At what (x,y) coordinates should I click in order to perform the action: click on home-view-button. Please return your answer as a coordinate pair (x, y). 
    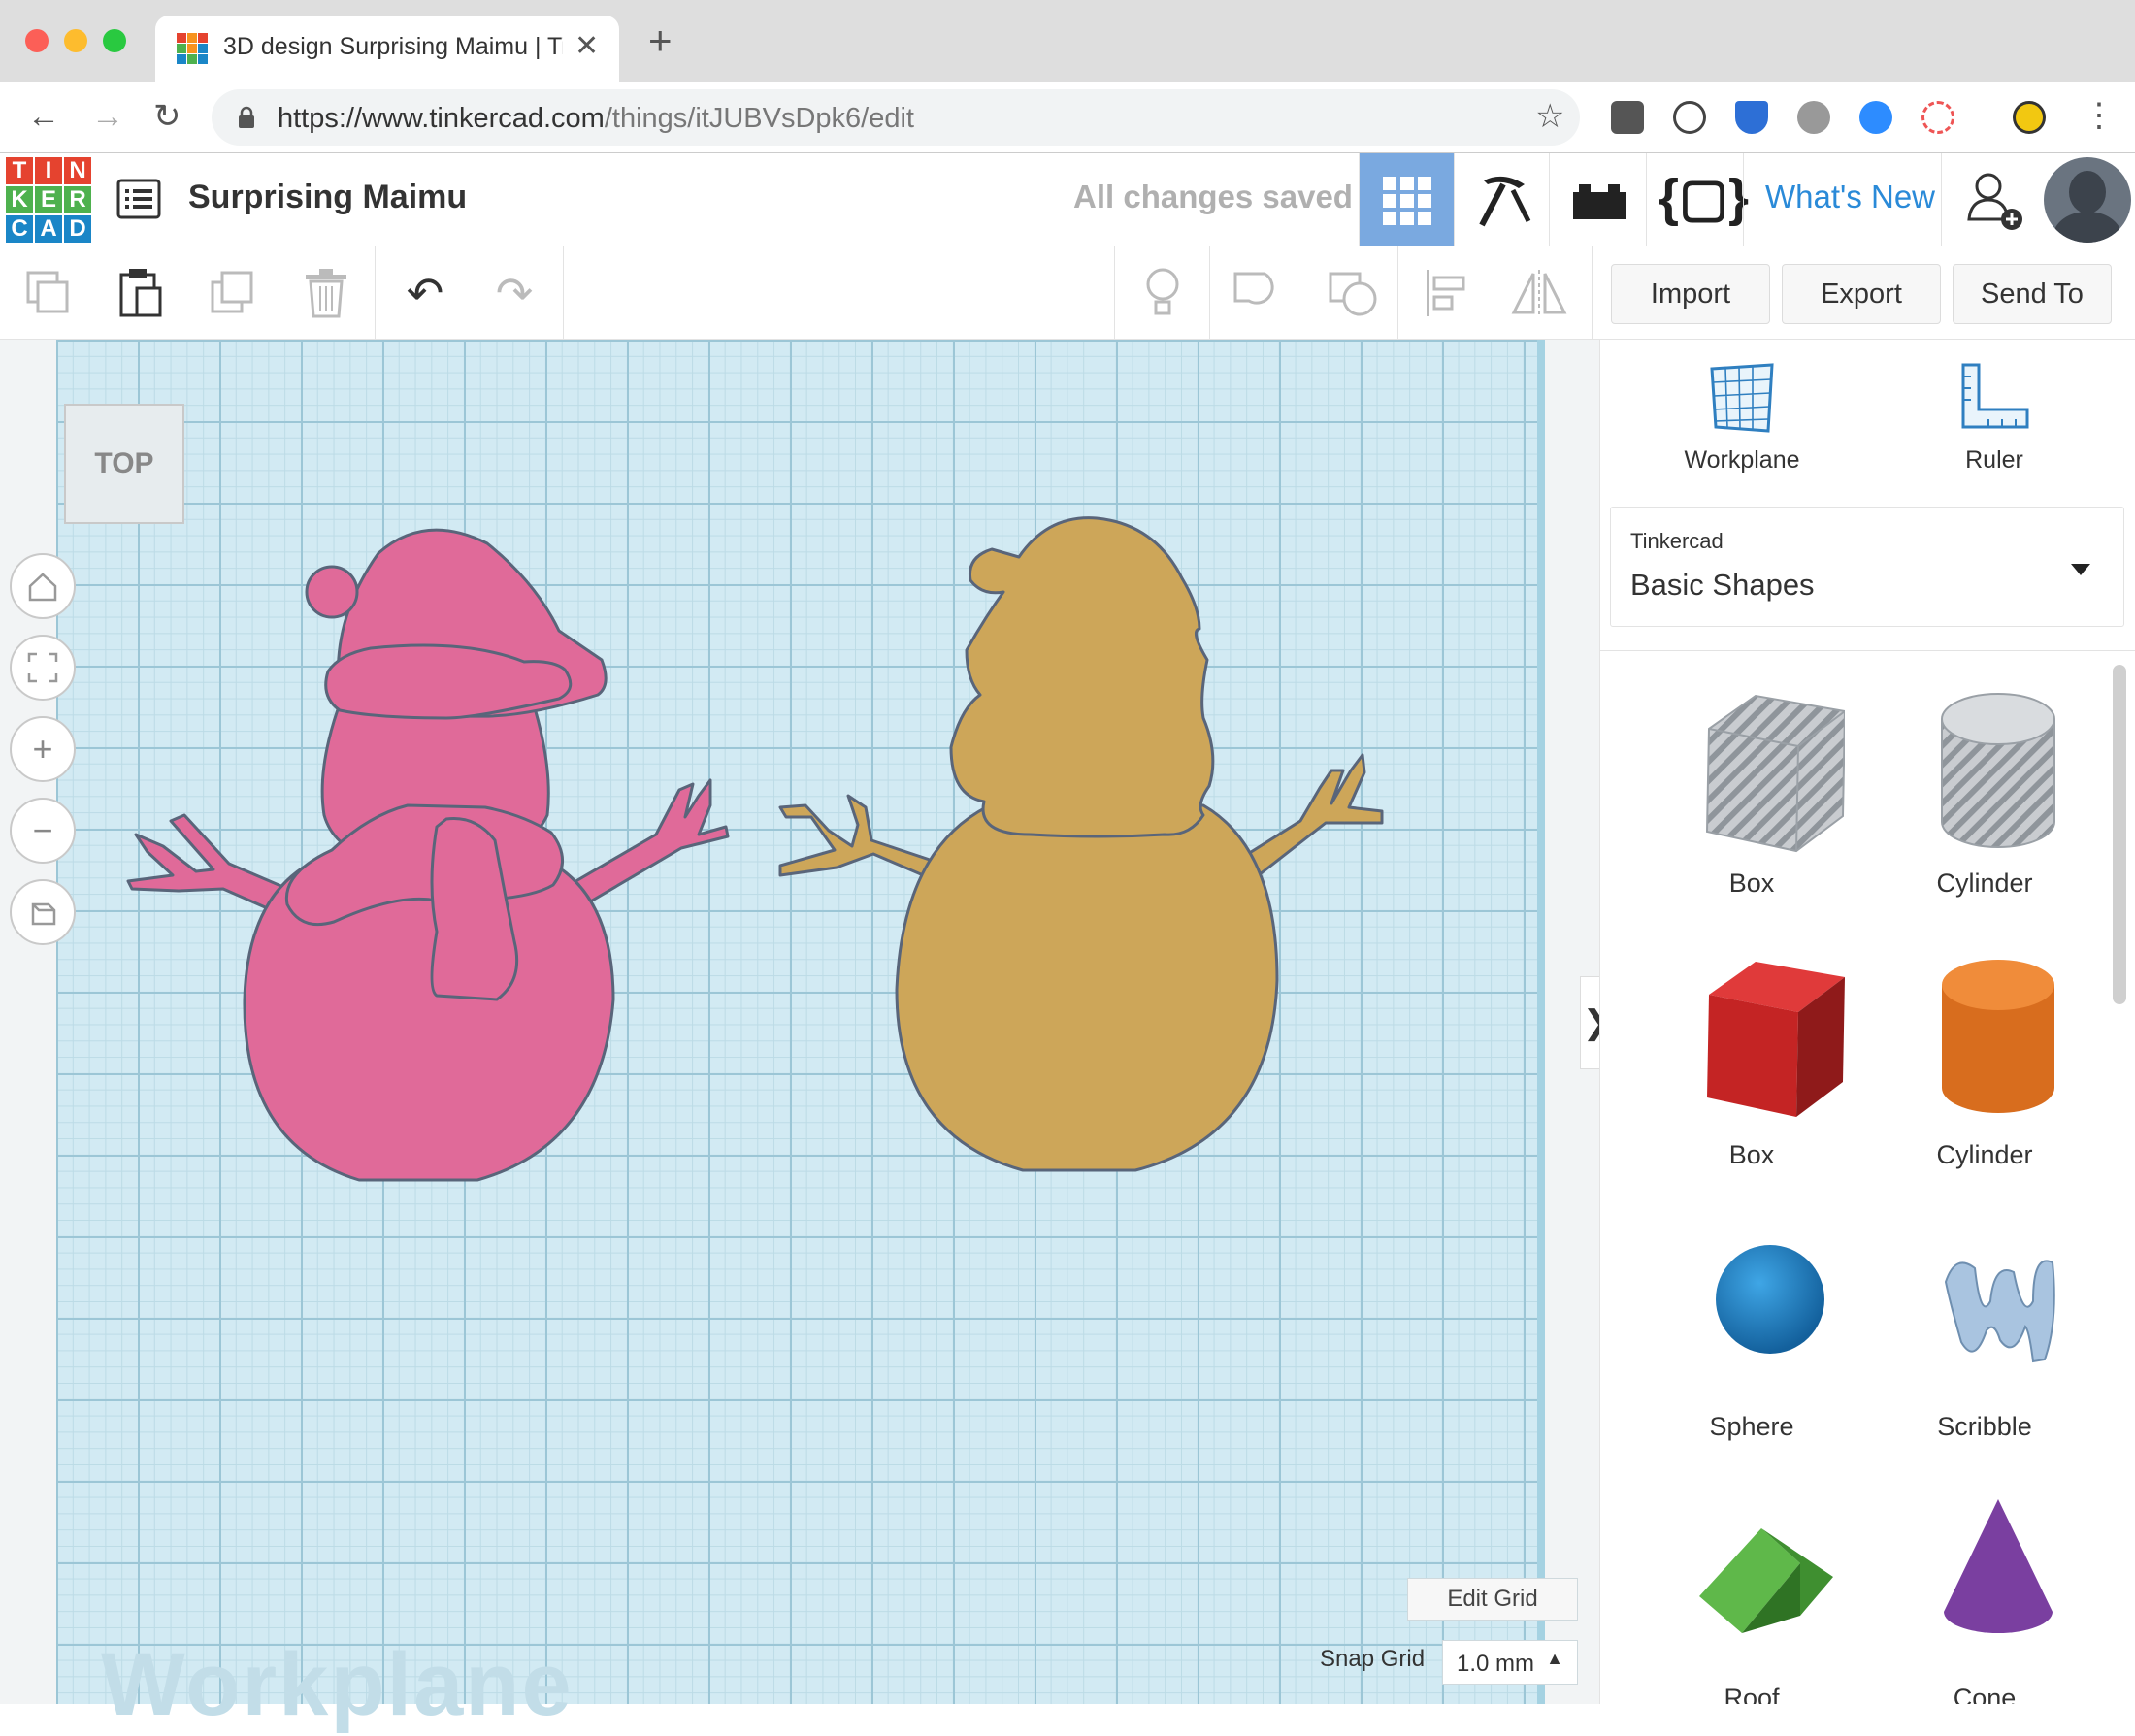
    Looking at the image, I should click on (43, 586).